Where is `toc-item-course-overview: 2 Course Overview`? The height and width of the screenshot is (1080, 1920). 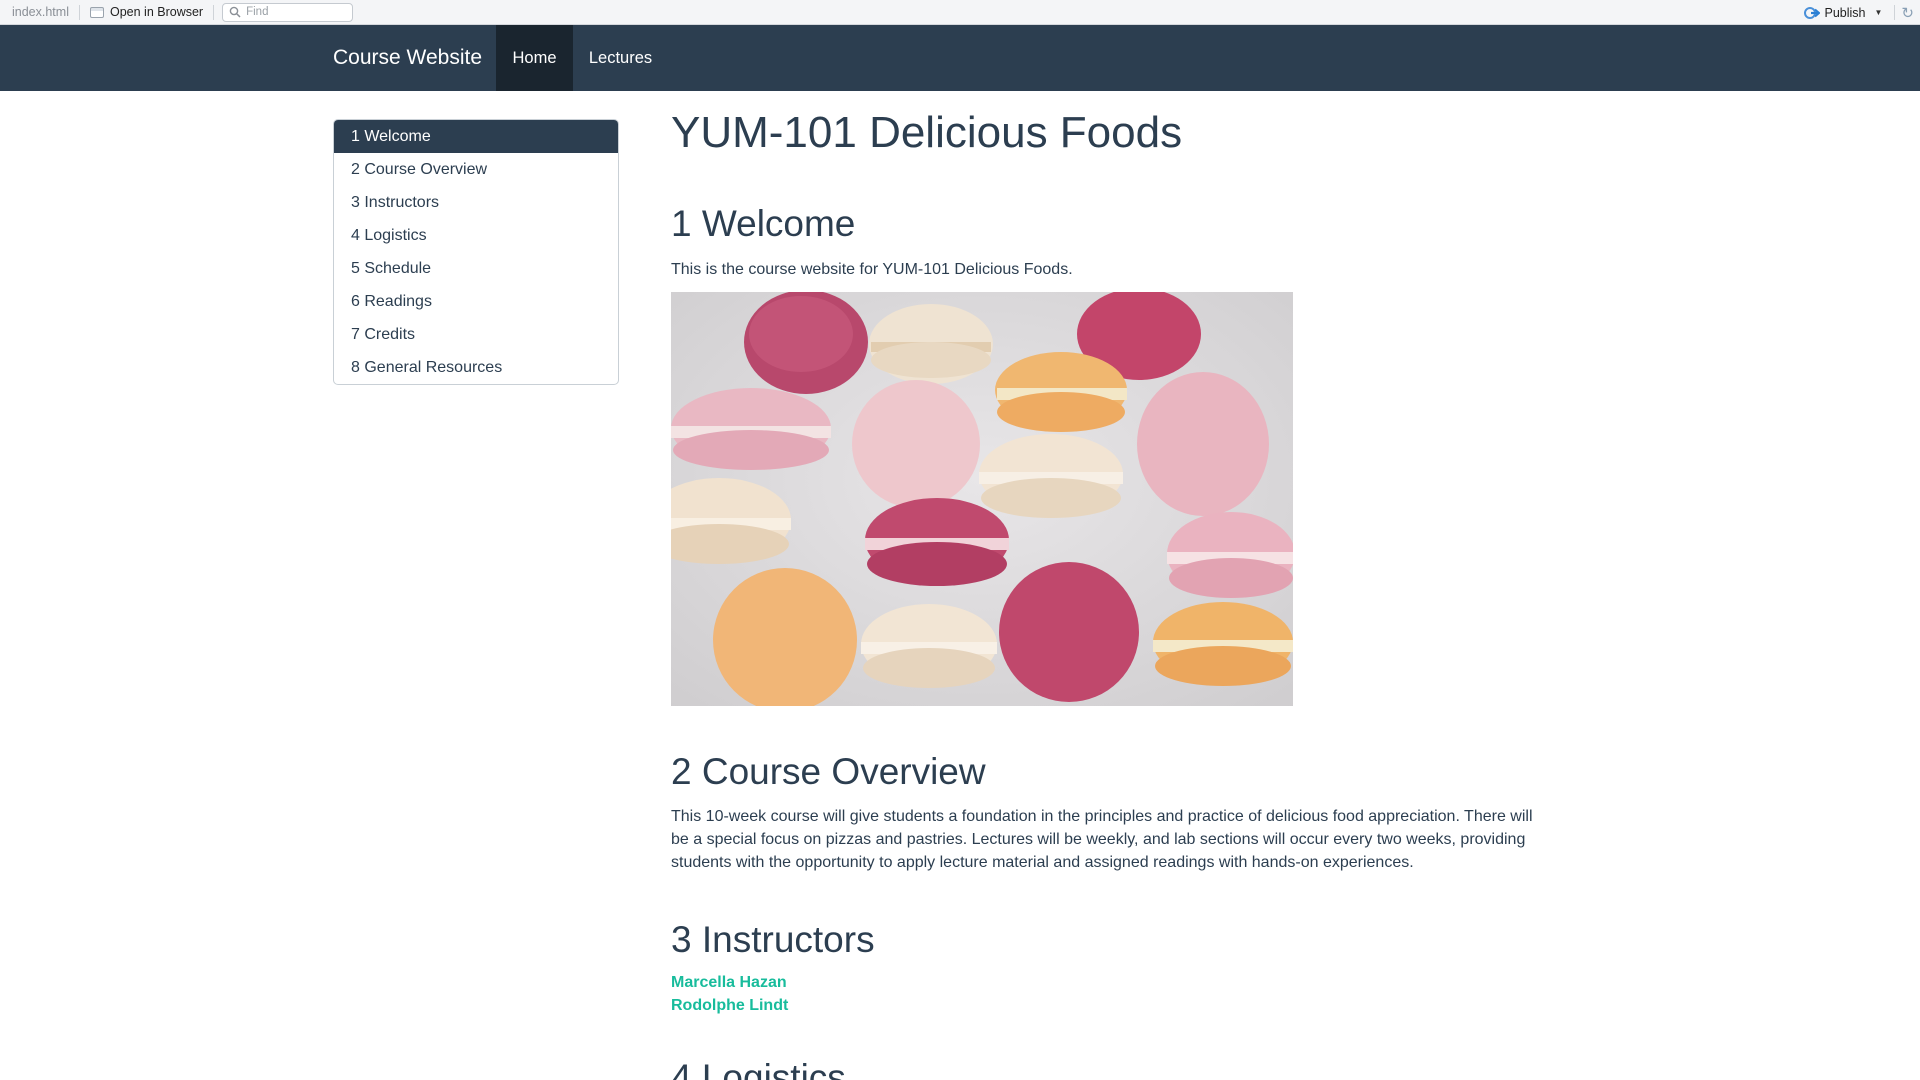 toc-item-course-overview: 2 Course Overview is located at coordinates (476, 169).